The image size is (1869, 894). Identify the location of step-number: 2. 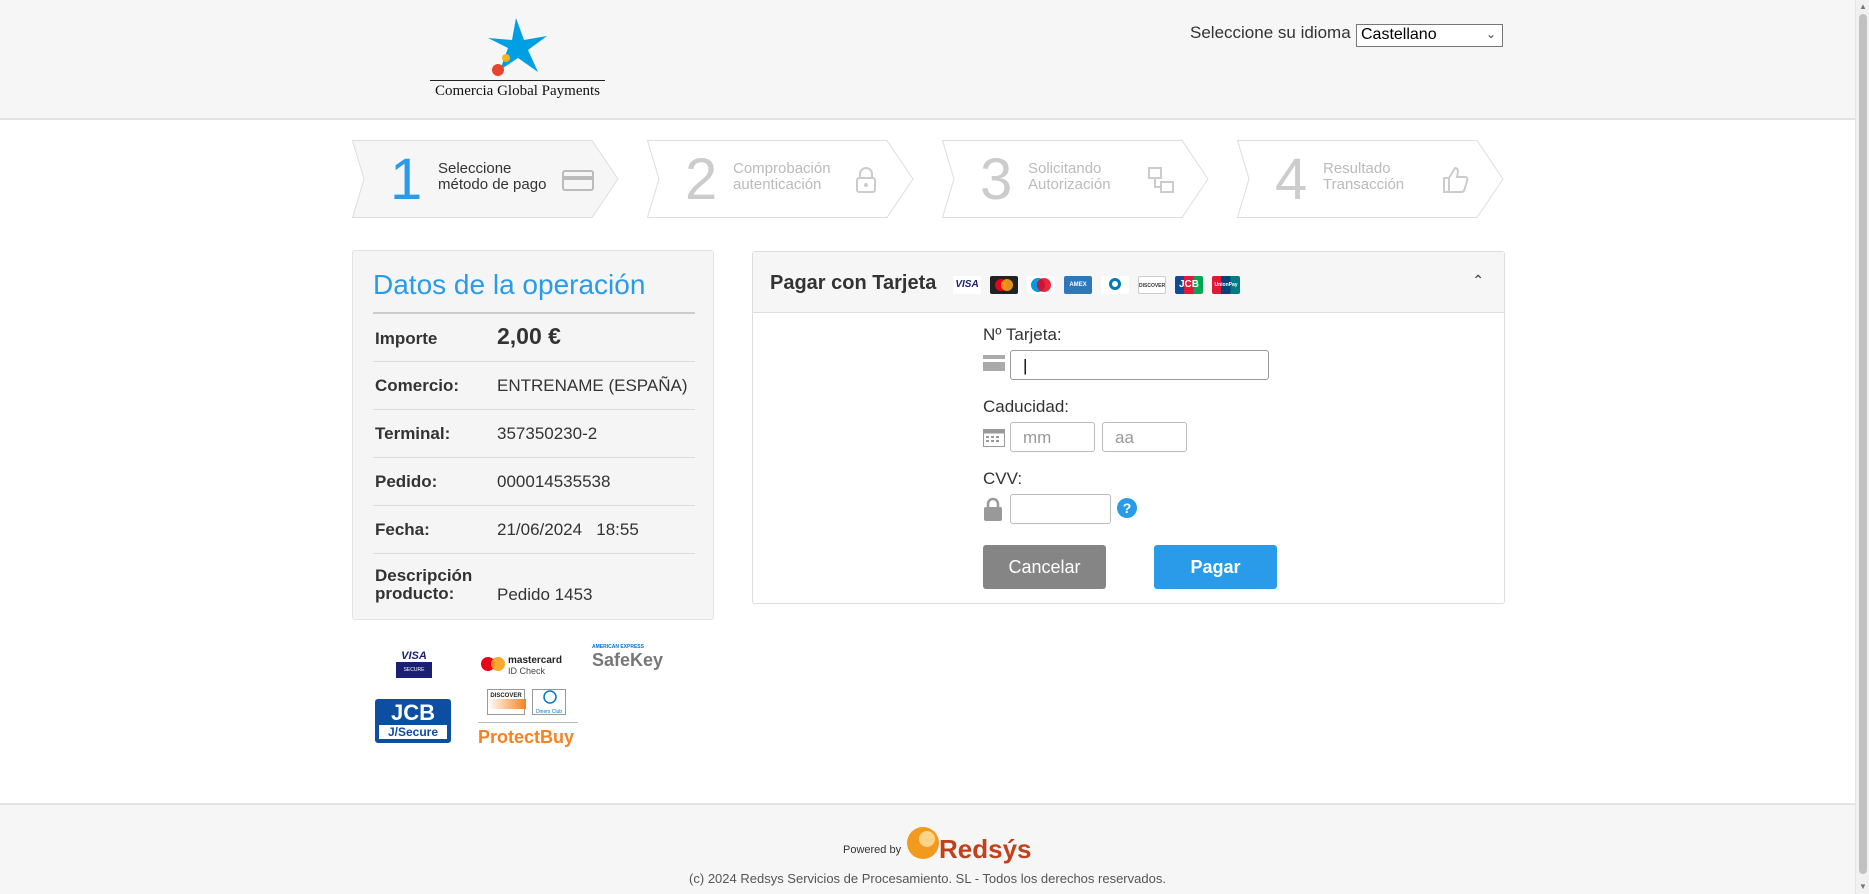
(701, 179).